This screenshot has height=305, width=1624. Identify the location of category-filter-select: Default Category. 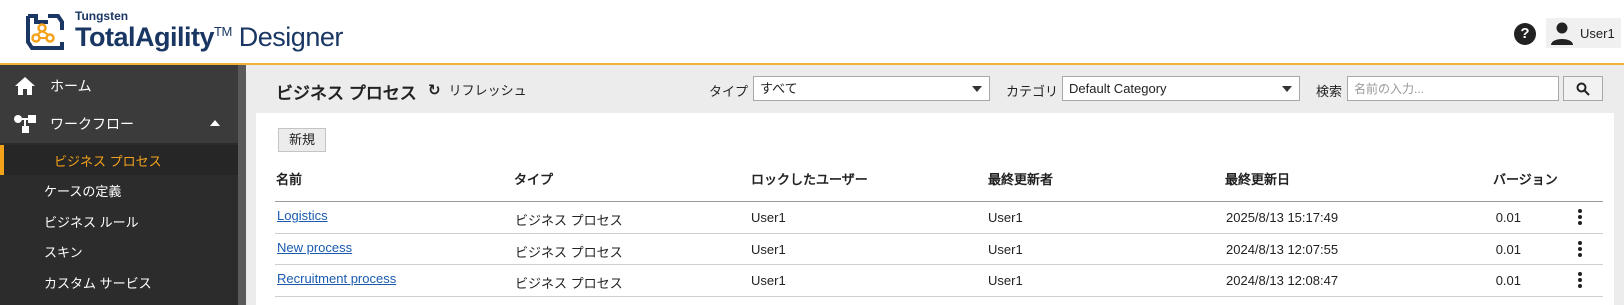
(1181, 88).